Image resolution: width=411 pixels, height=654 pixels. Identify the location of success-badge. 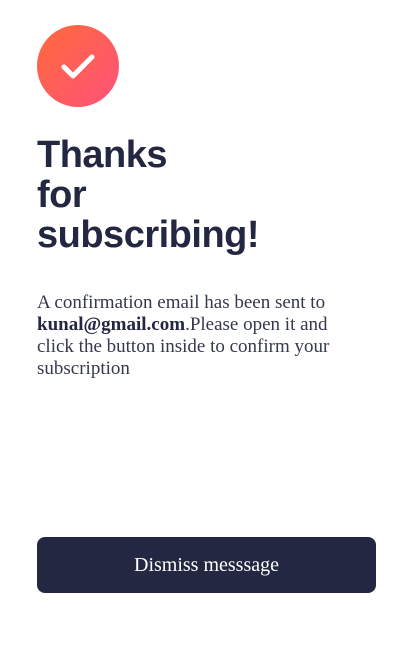
(78, 66).